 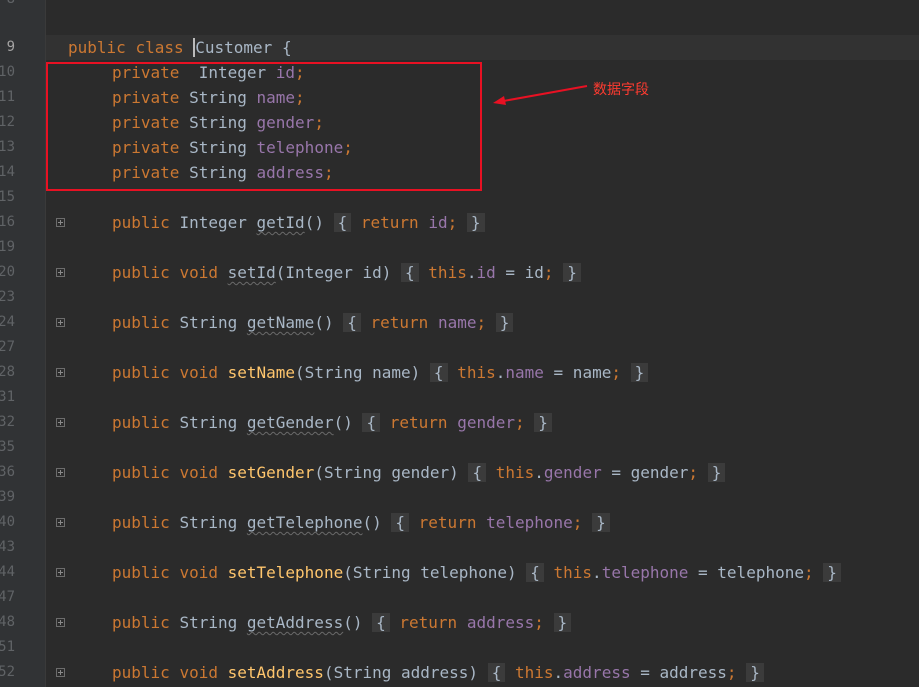 I want to click on method-name: setId, so click(x=251, y=272).